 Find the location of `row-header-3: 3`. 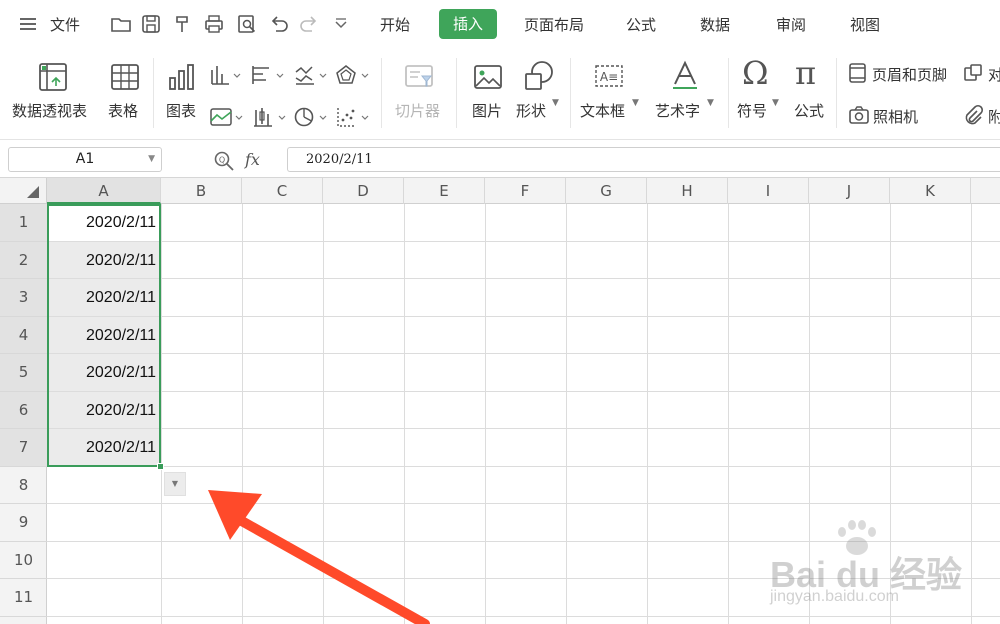

row-header-3: 3 is located at coordinates (23, 298).